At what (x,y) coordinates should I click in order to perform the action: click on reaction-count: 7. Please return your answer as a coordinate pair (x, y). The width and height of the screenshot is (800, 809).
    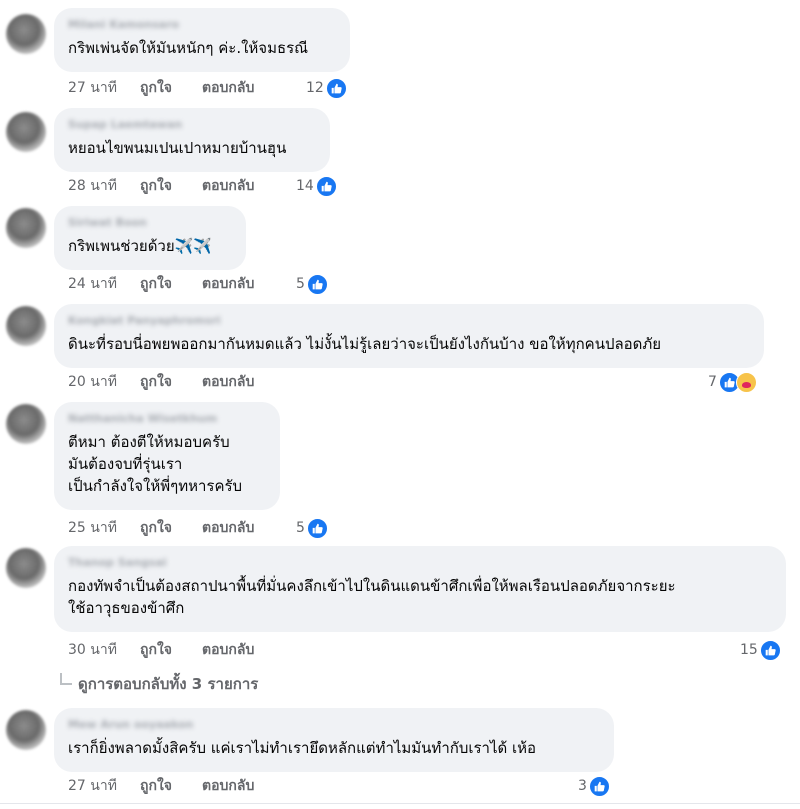
    Looking at the image, I should click on (712, 382).